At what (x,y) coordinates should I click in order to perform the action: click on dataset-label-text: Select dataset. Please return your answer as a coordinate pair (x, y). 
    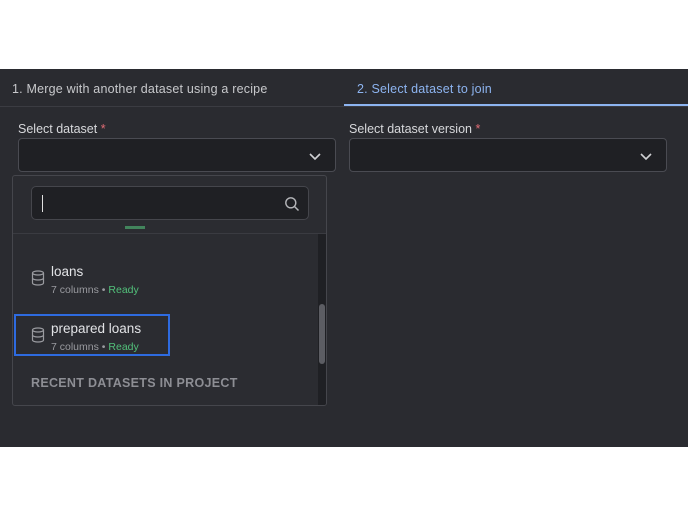
    Looking at the image, I should click on (58, 129).